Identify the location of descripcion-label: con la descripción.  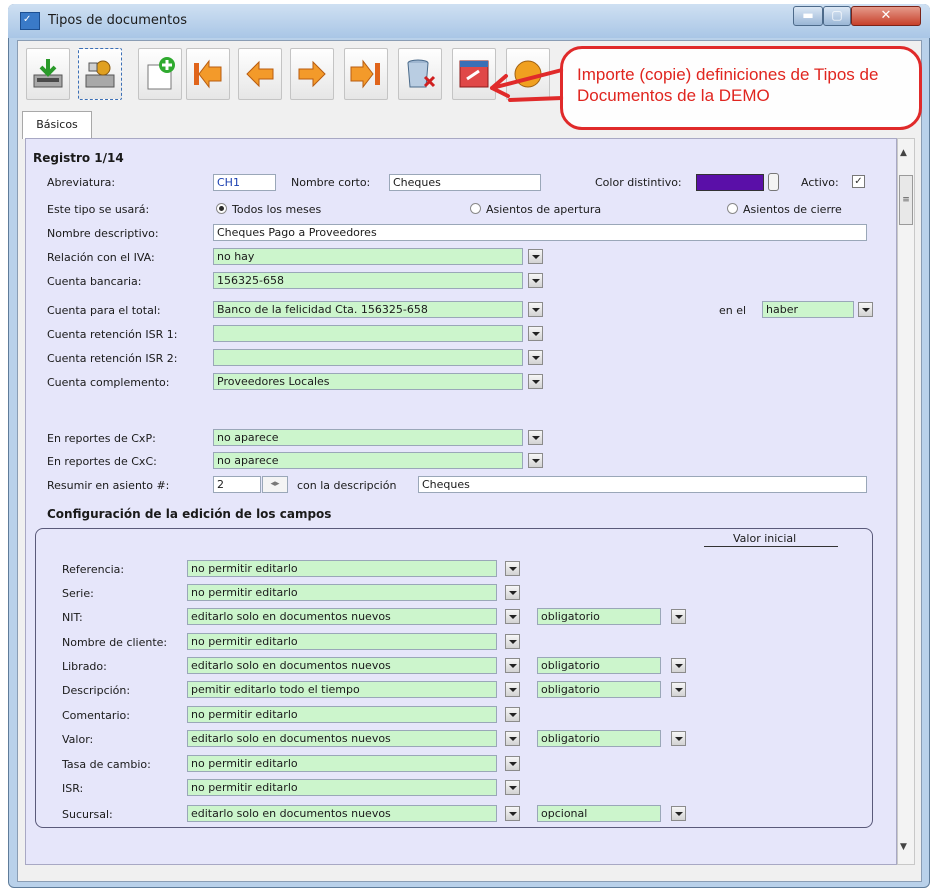
(347, 485).